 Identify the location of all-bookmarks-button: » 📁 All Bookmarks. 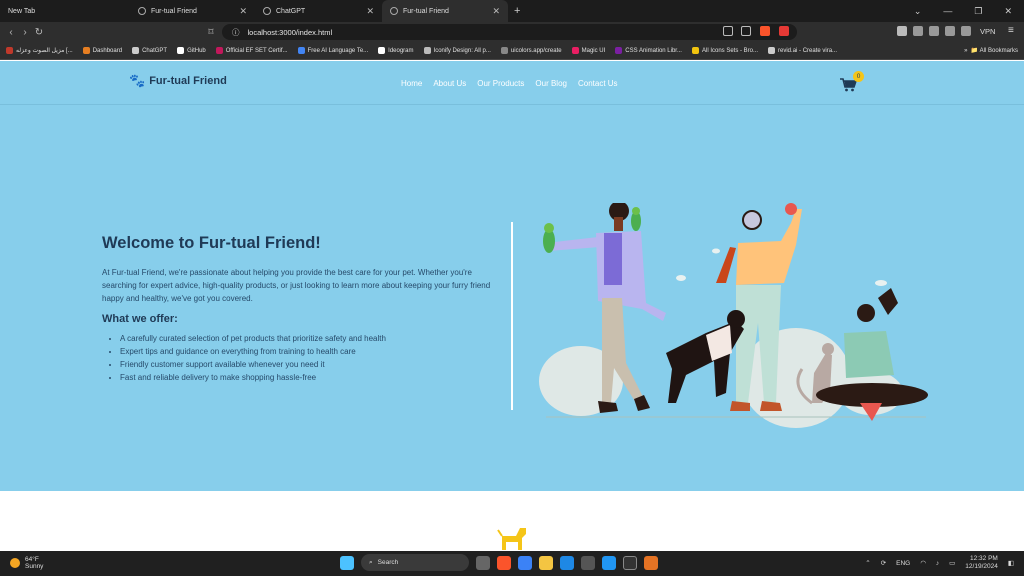
(991, 50).